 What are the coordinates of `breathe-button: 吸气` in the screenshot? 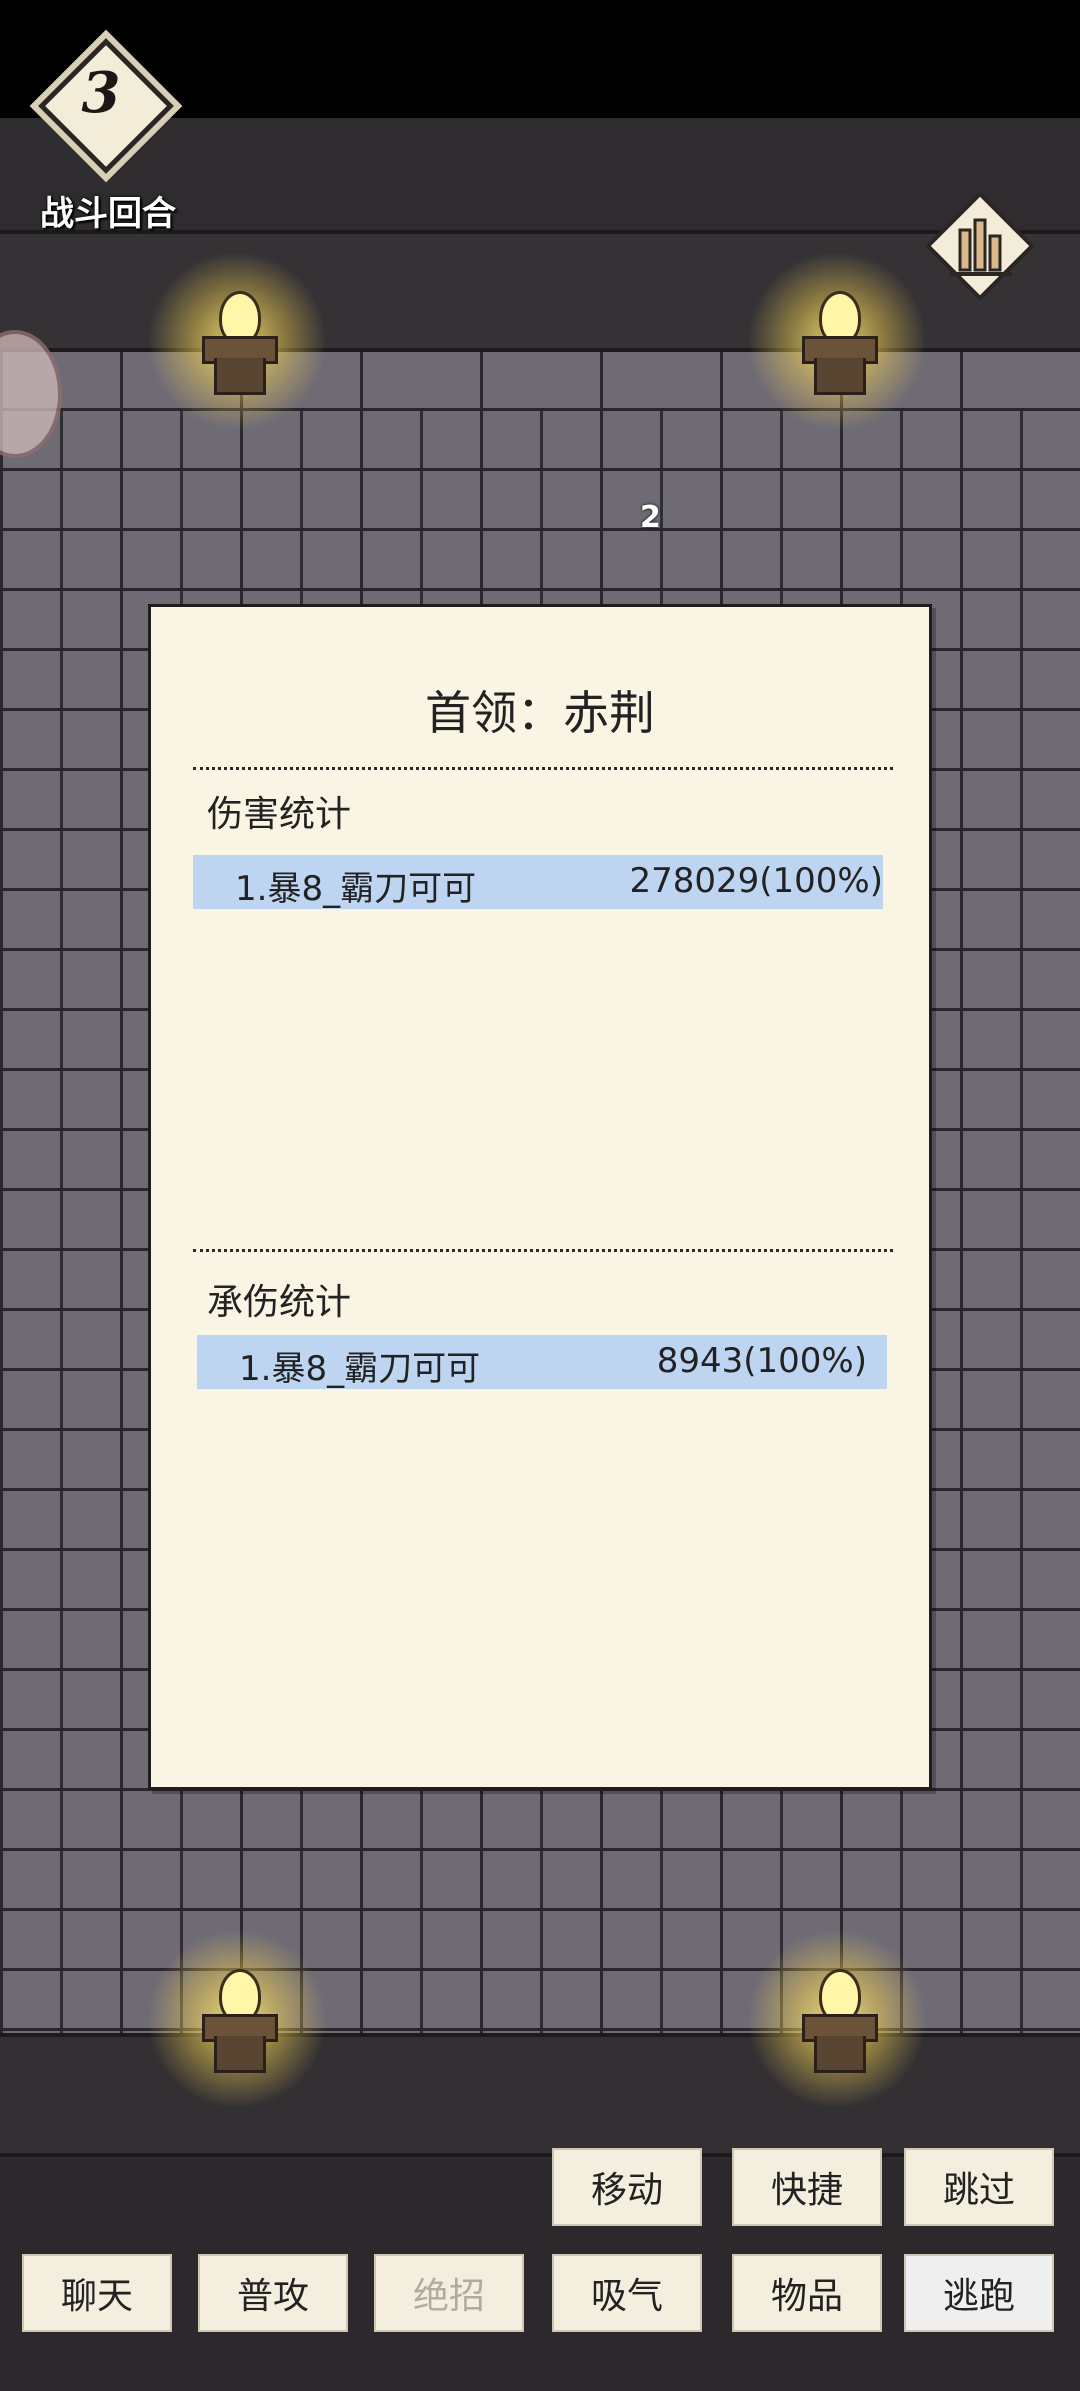 It's located at (627, 2293).